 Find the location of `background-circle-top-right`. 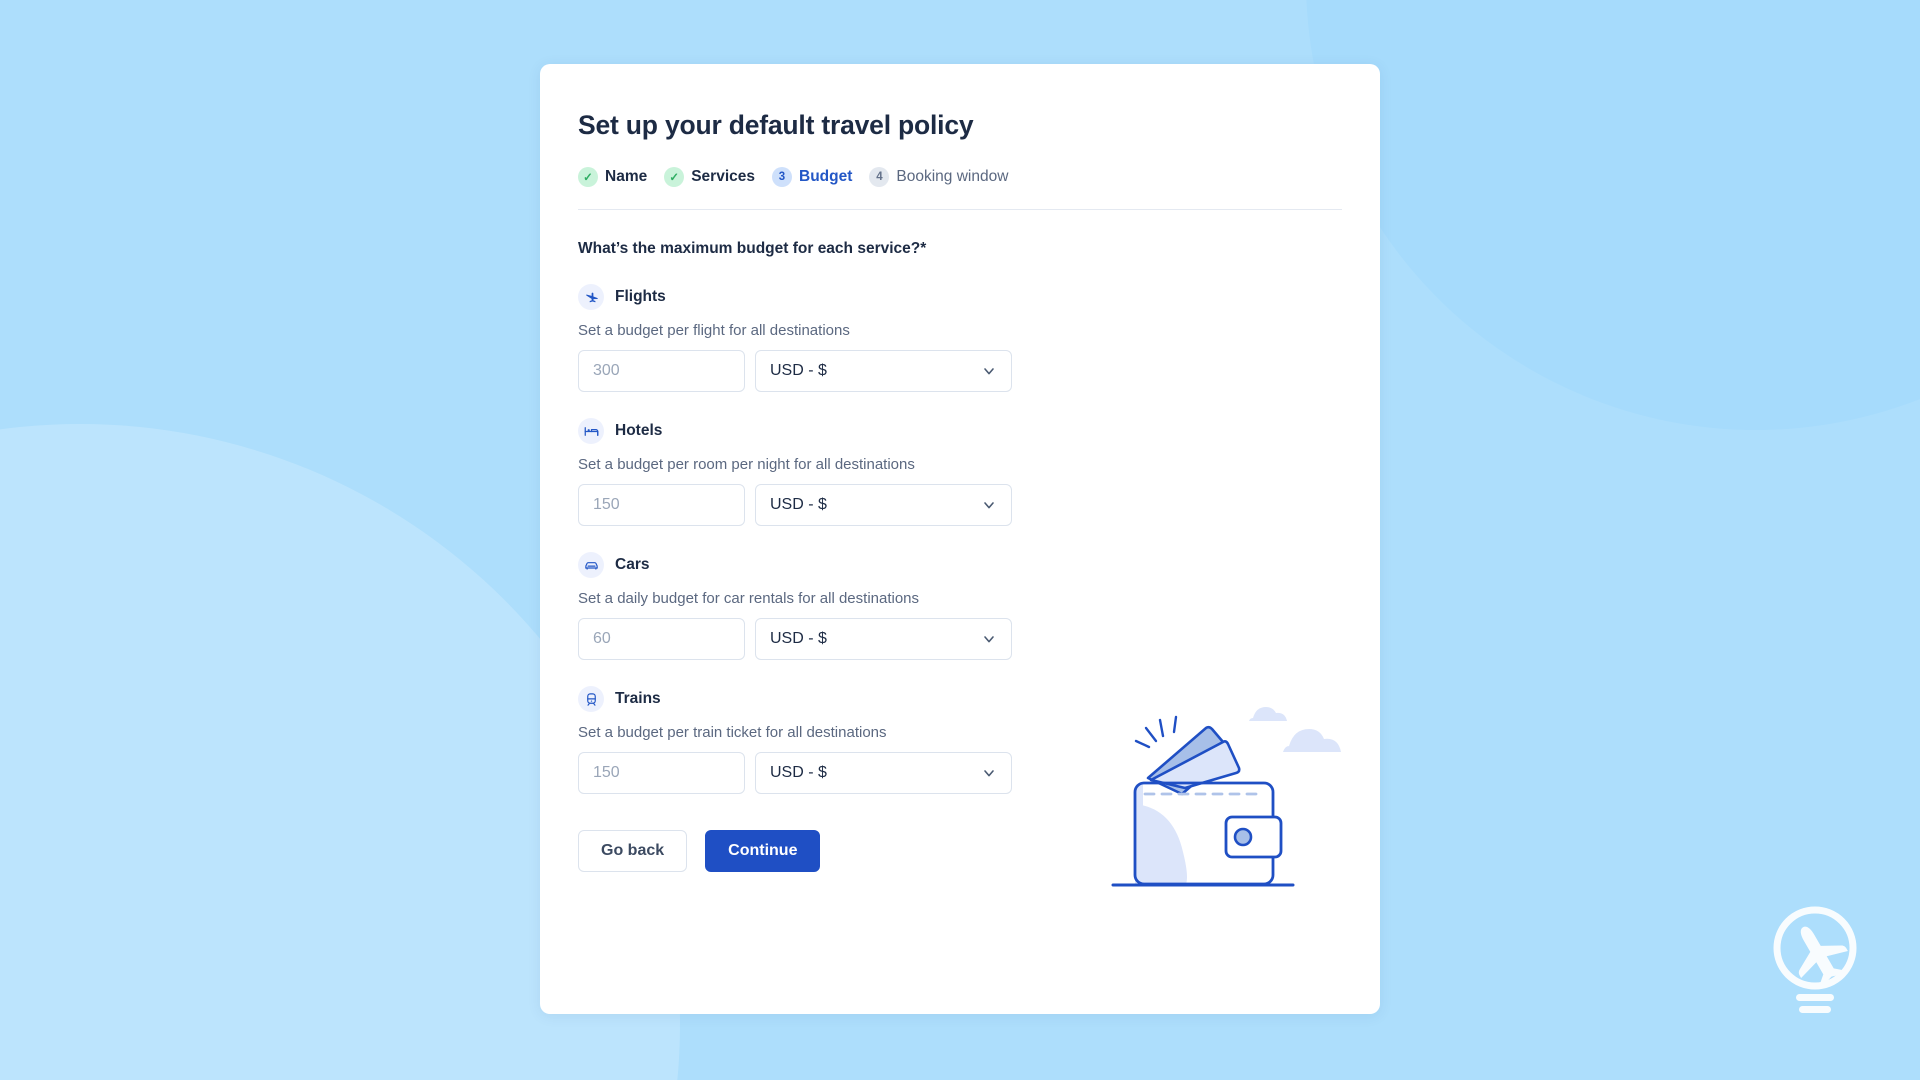

background-circle-top-right is located at coordinates (1613, 215).